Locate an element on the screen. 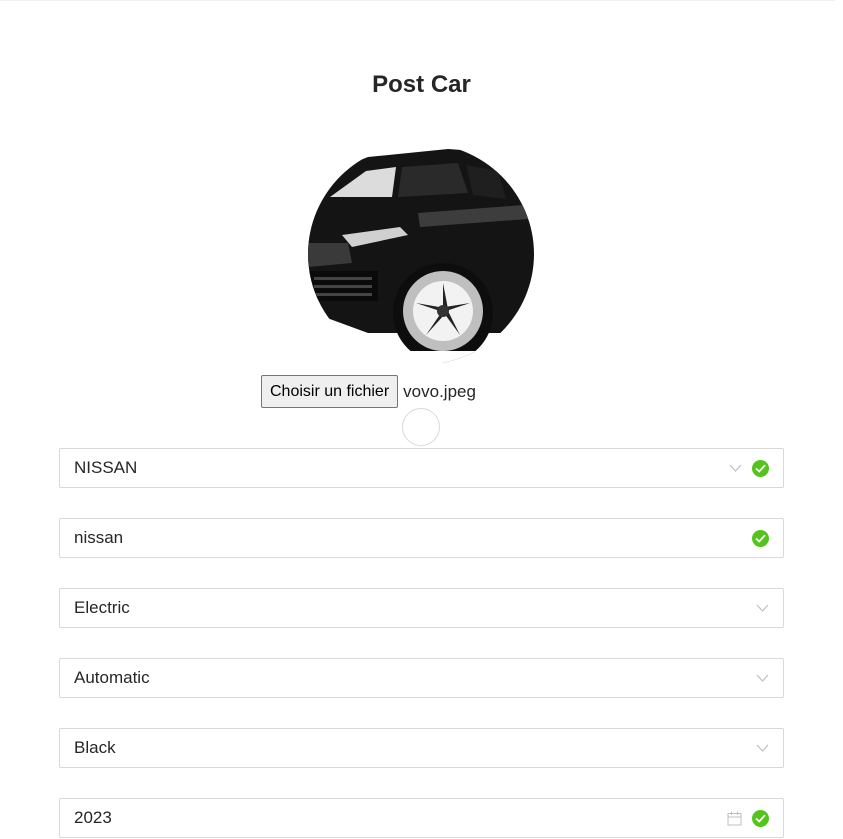  car-photo-icon is located at coordinates (421, 254).